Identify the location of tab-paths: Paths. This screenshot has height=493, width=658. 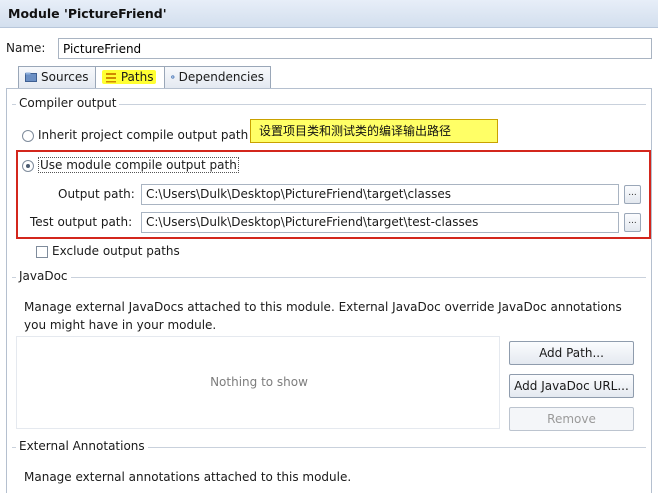
(130, 77).